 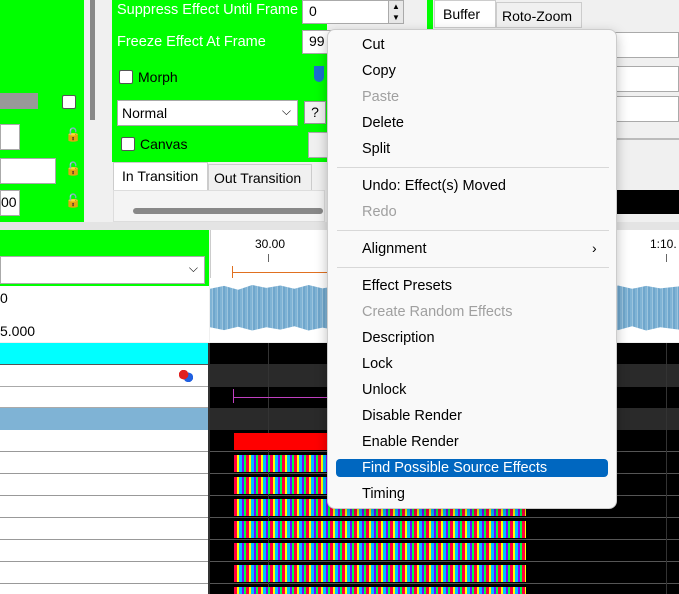 What do you see at coordinates (319, 74) in the screenshot?
I see `morph-slider-thumb` at bounding box center [319, 74].